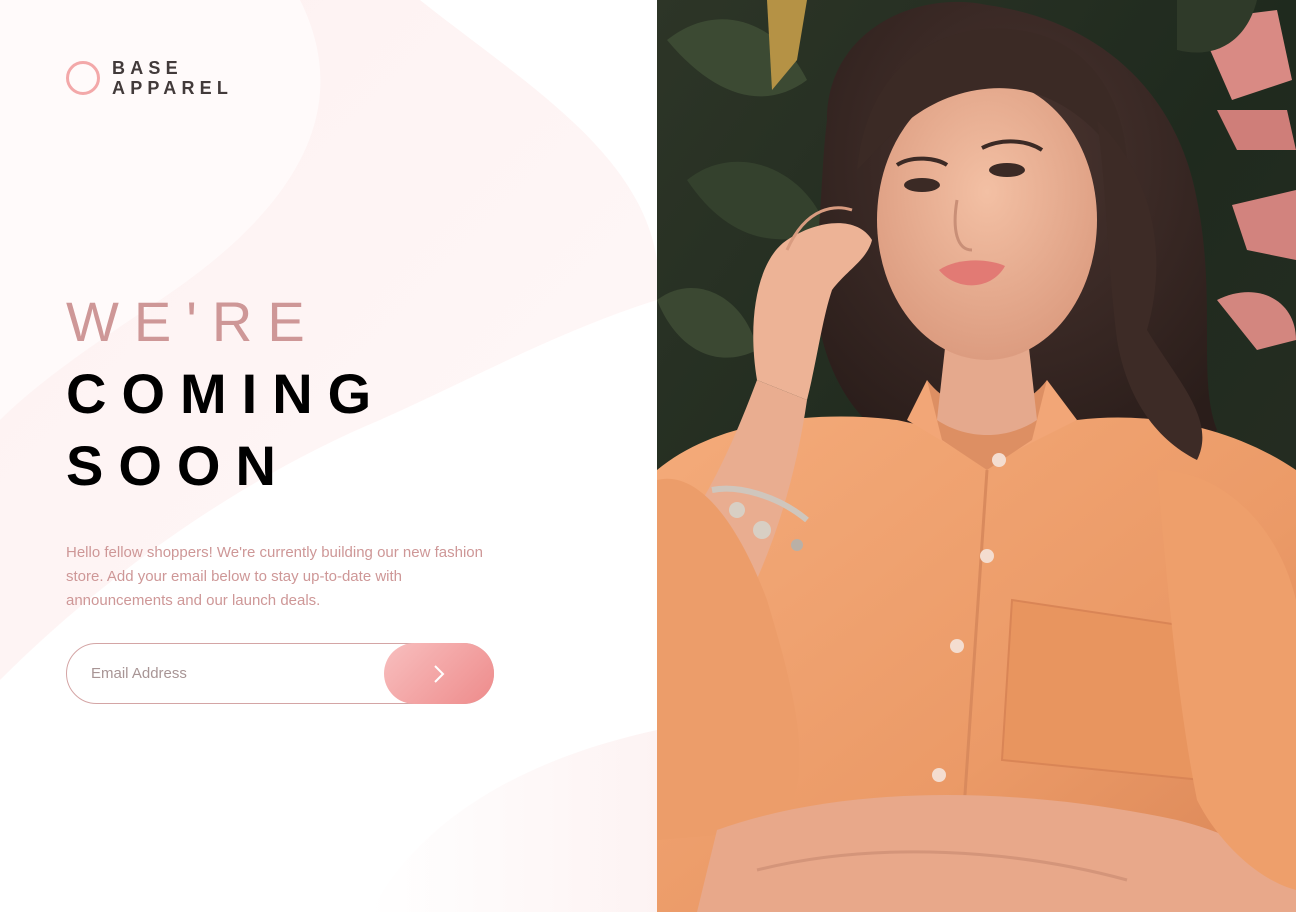 This screenshot has width=1296, height=912. What do you see at coordinates (234, 673) in the screenshot?
I see `email-input` at bounding box center [234, 673].